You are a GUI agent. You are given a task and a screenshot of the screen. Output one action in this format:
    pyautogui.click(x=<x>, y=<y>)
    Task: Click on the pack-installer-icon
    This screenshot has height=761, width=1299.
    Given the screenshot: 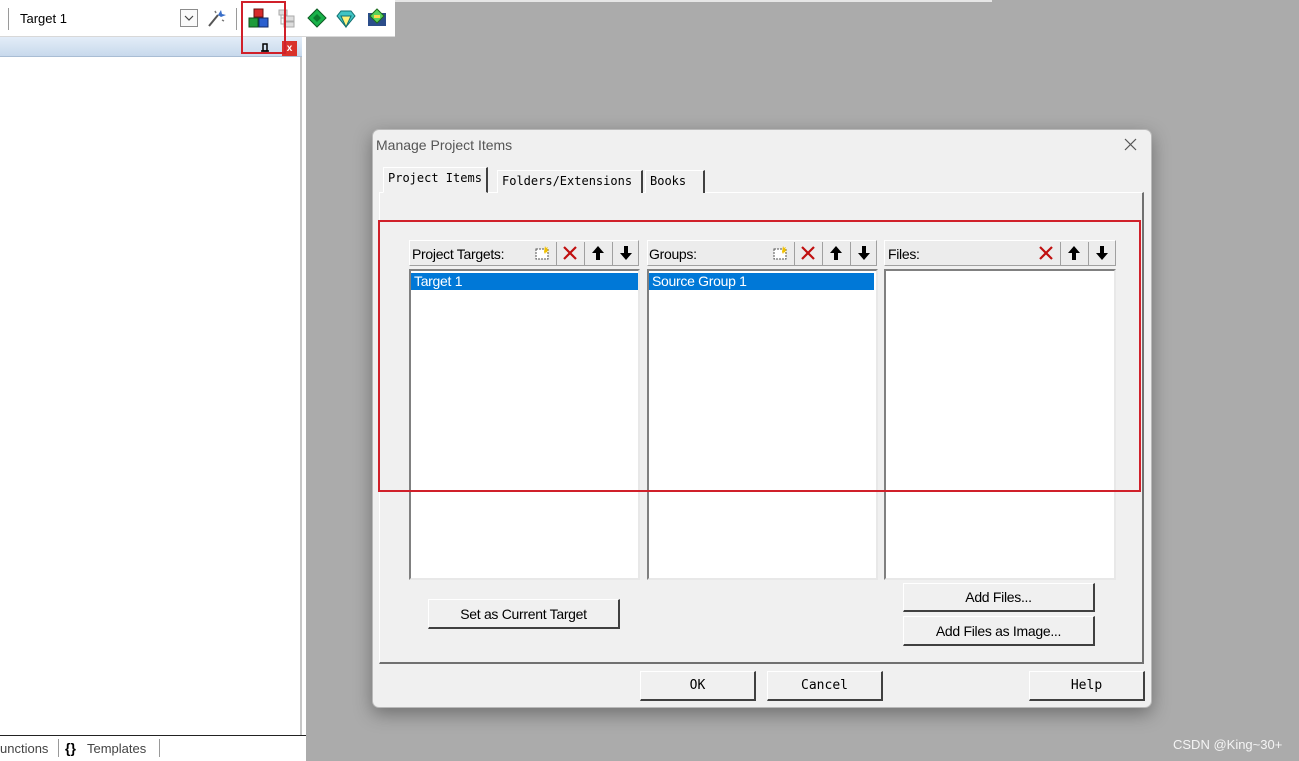 What is the action you would take?
    pyautogui.click(x=346, y=18)
    